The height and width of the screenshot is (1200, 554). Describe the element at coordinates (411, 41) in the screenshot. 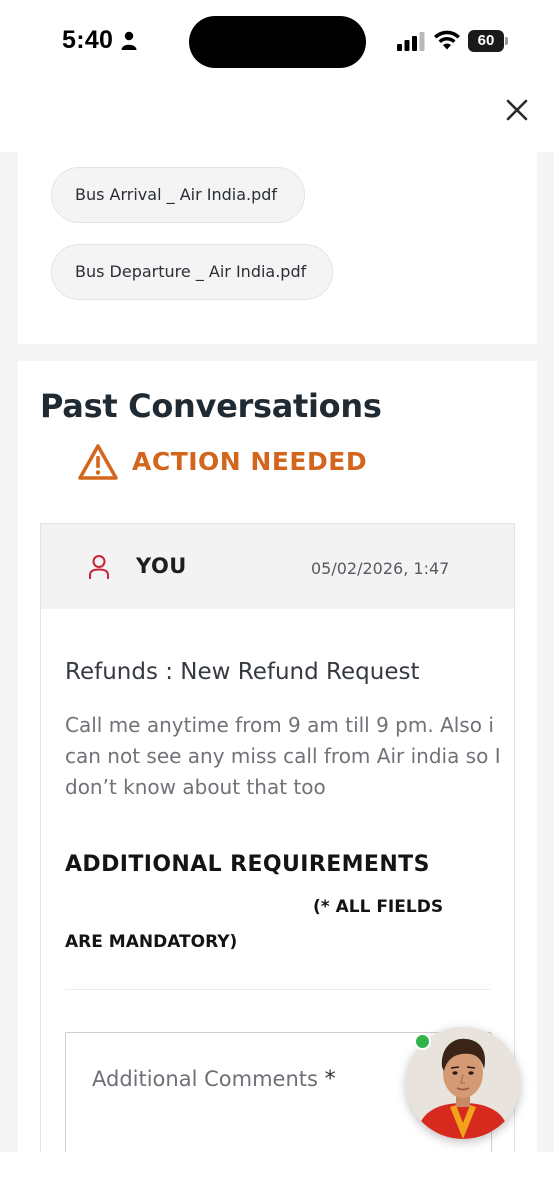

I see `cellular-signal-icon` at that location.